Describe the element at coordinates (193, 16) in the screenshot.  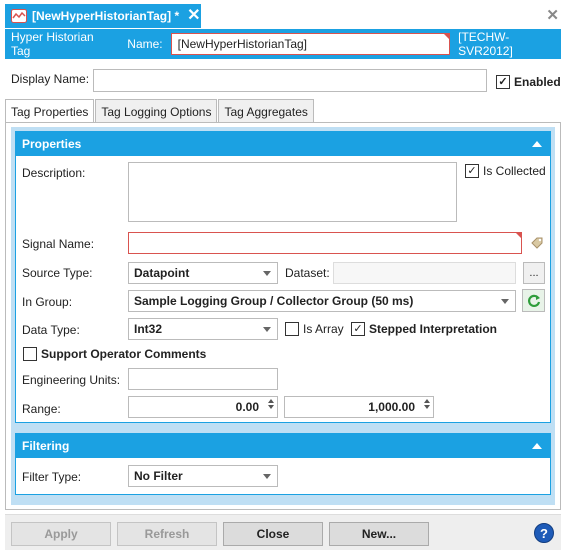
I see `close-icon: ✕` at that location.